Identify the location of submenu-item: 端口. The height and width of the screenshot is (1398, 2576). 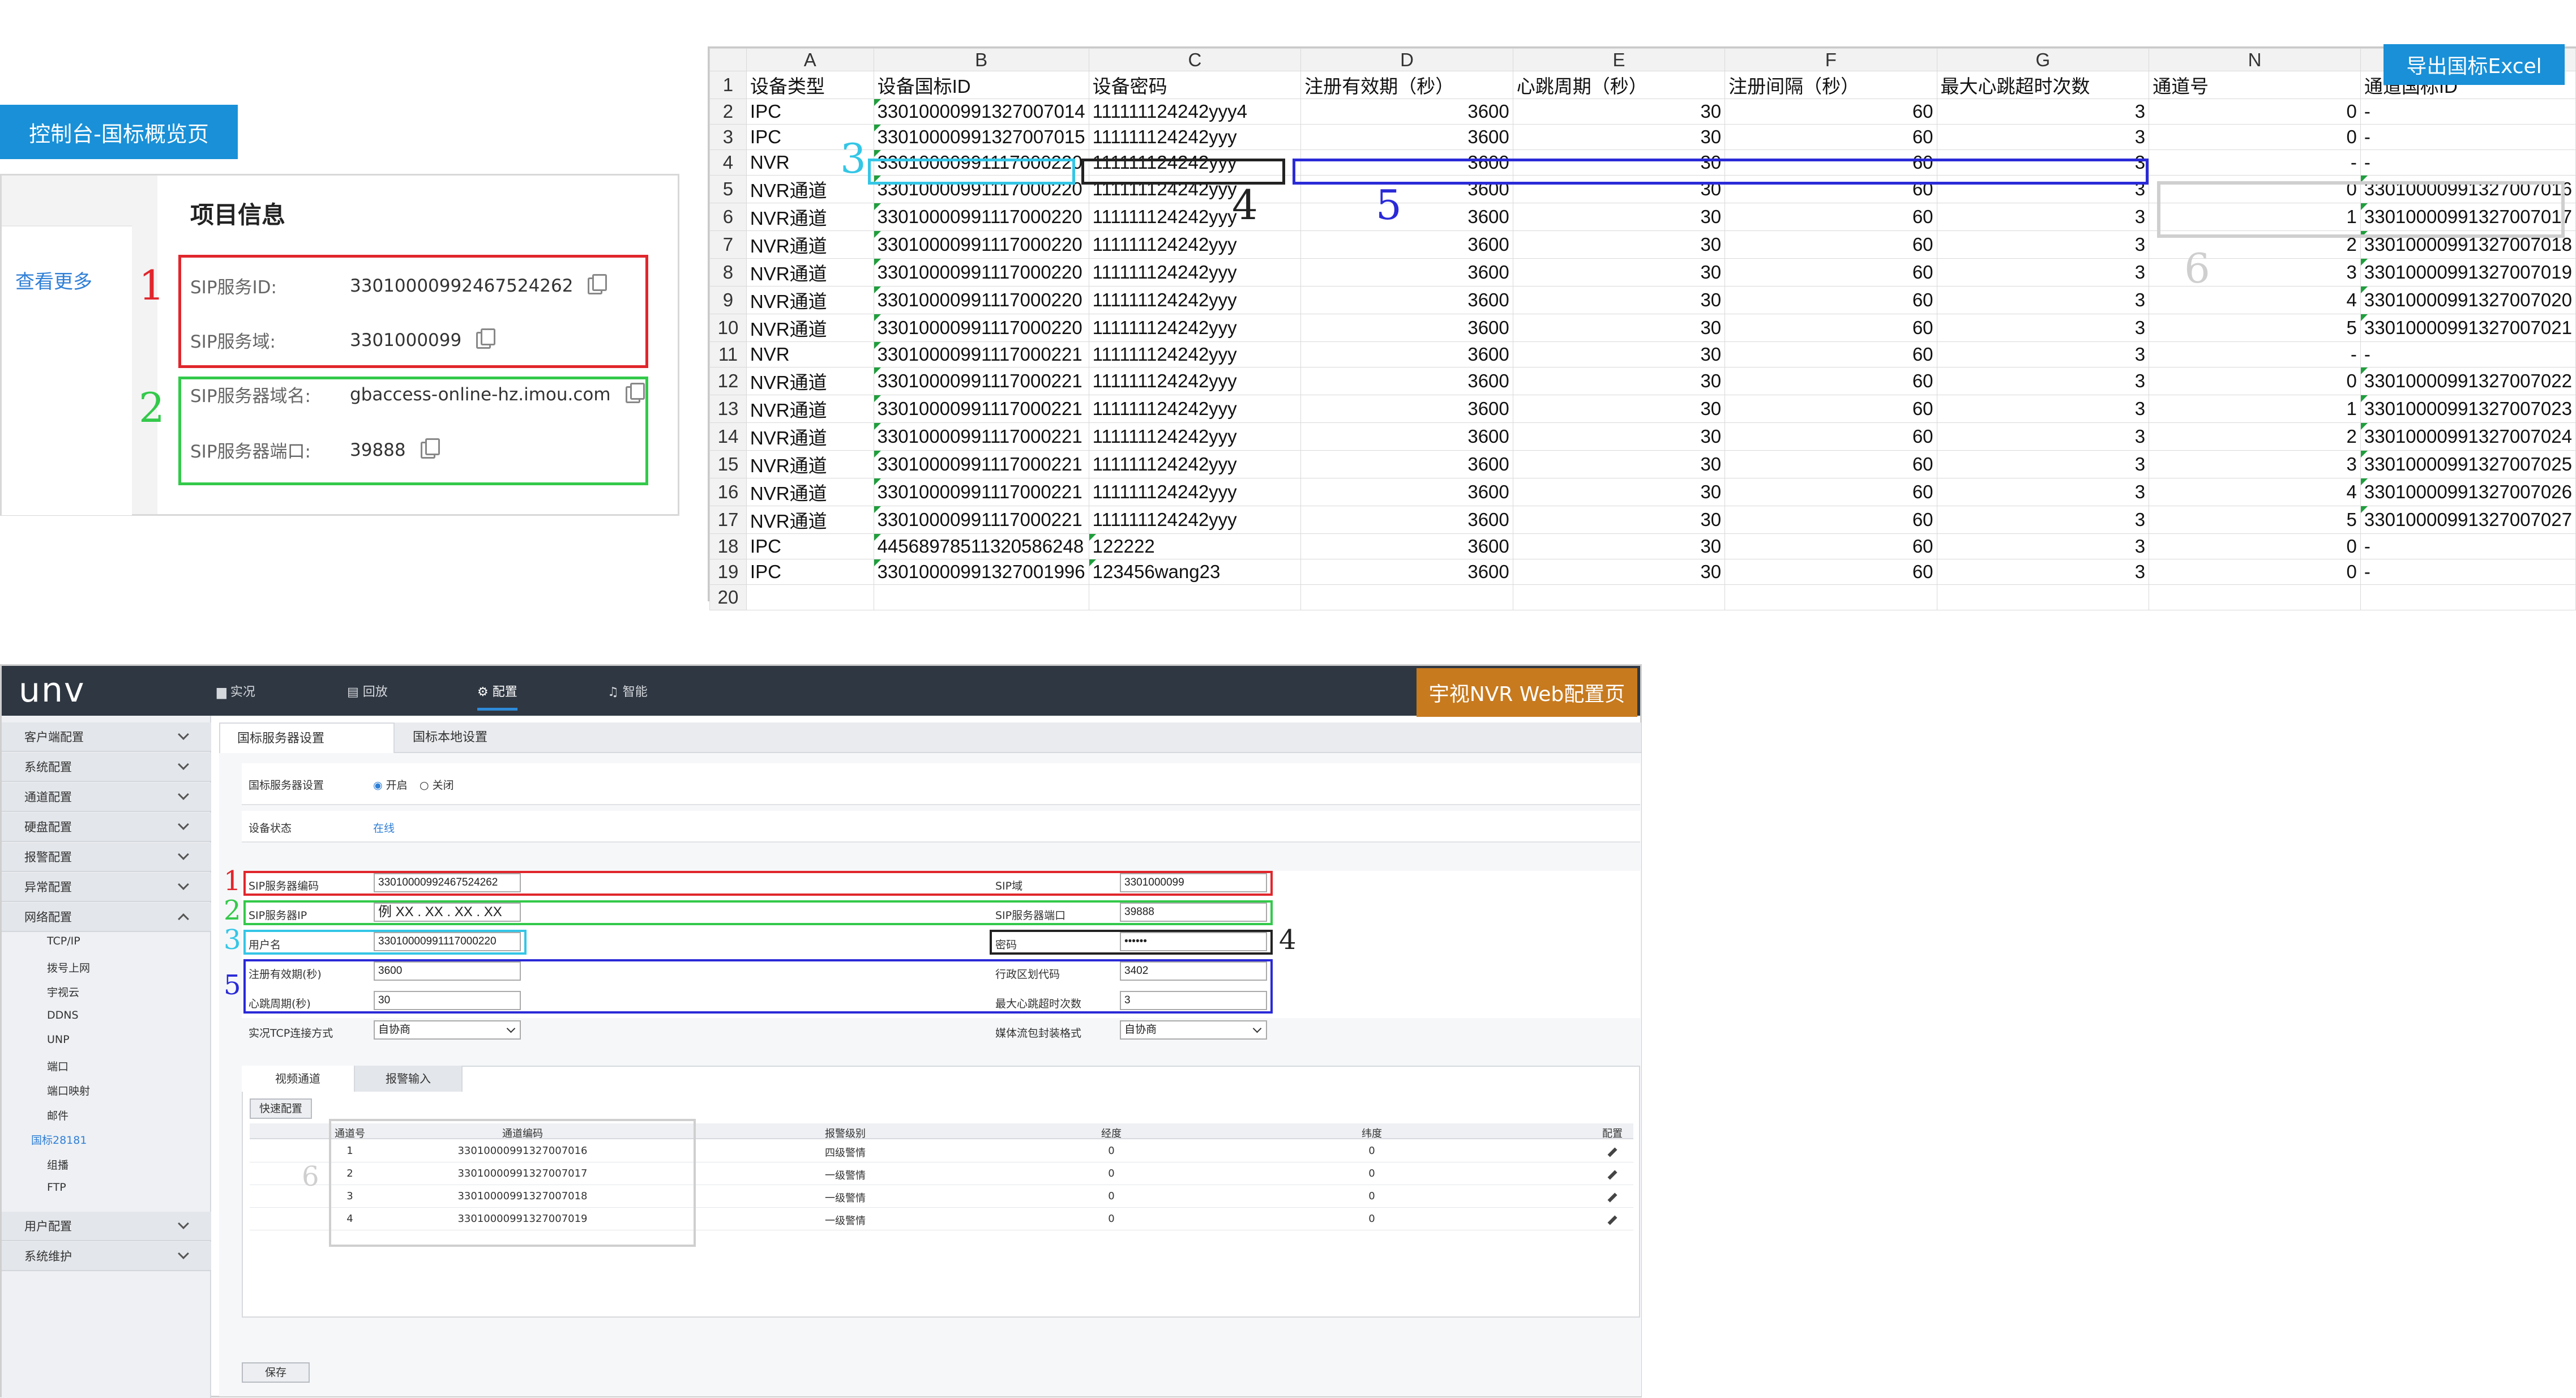
(58, 1066).